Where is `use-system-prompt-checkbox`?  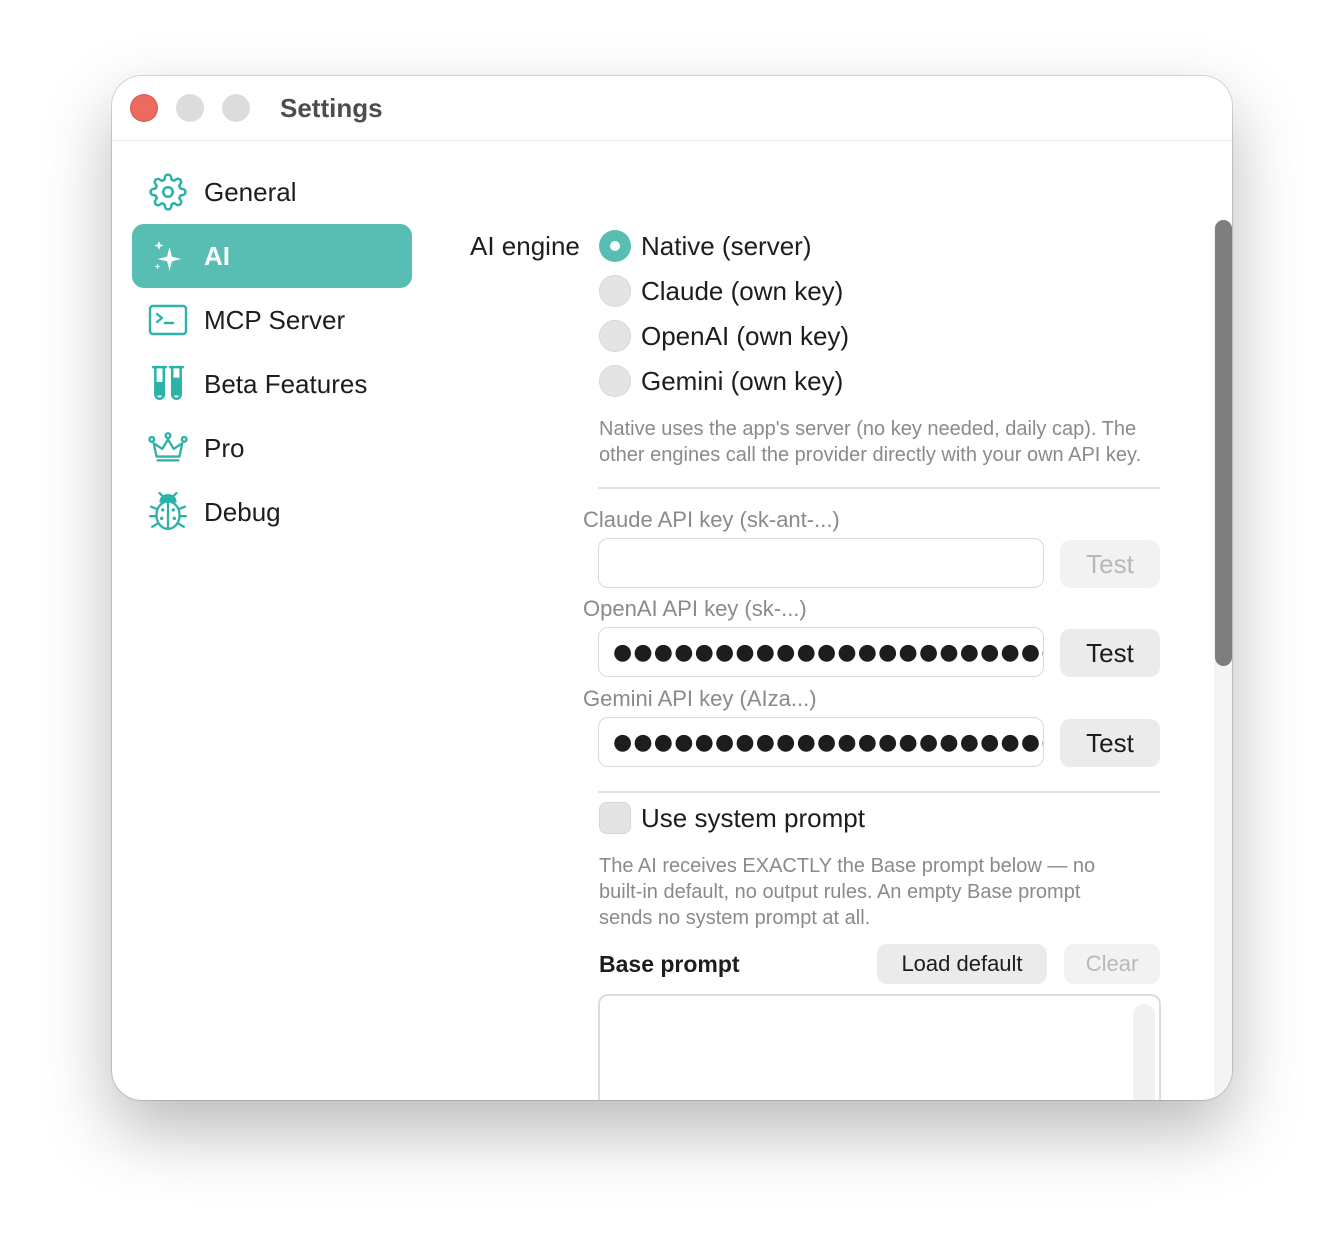 use-system-prompt-checkbox is located at coordinates (615, 818).